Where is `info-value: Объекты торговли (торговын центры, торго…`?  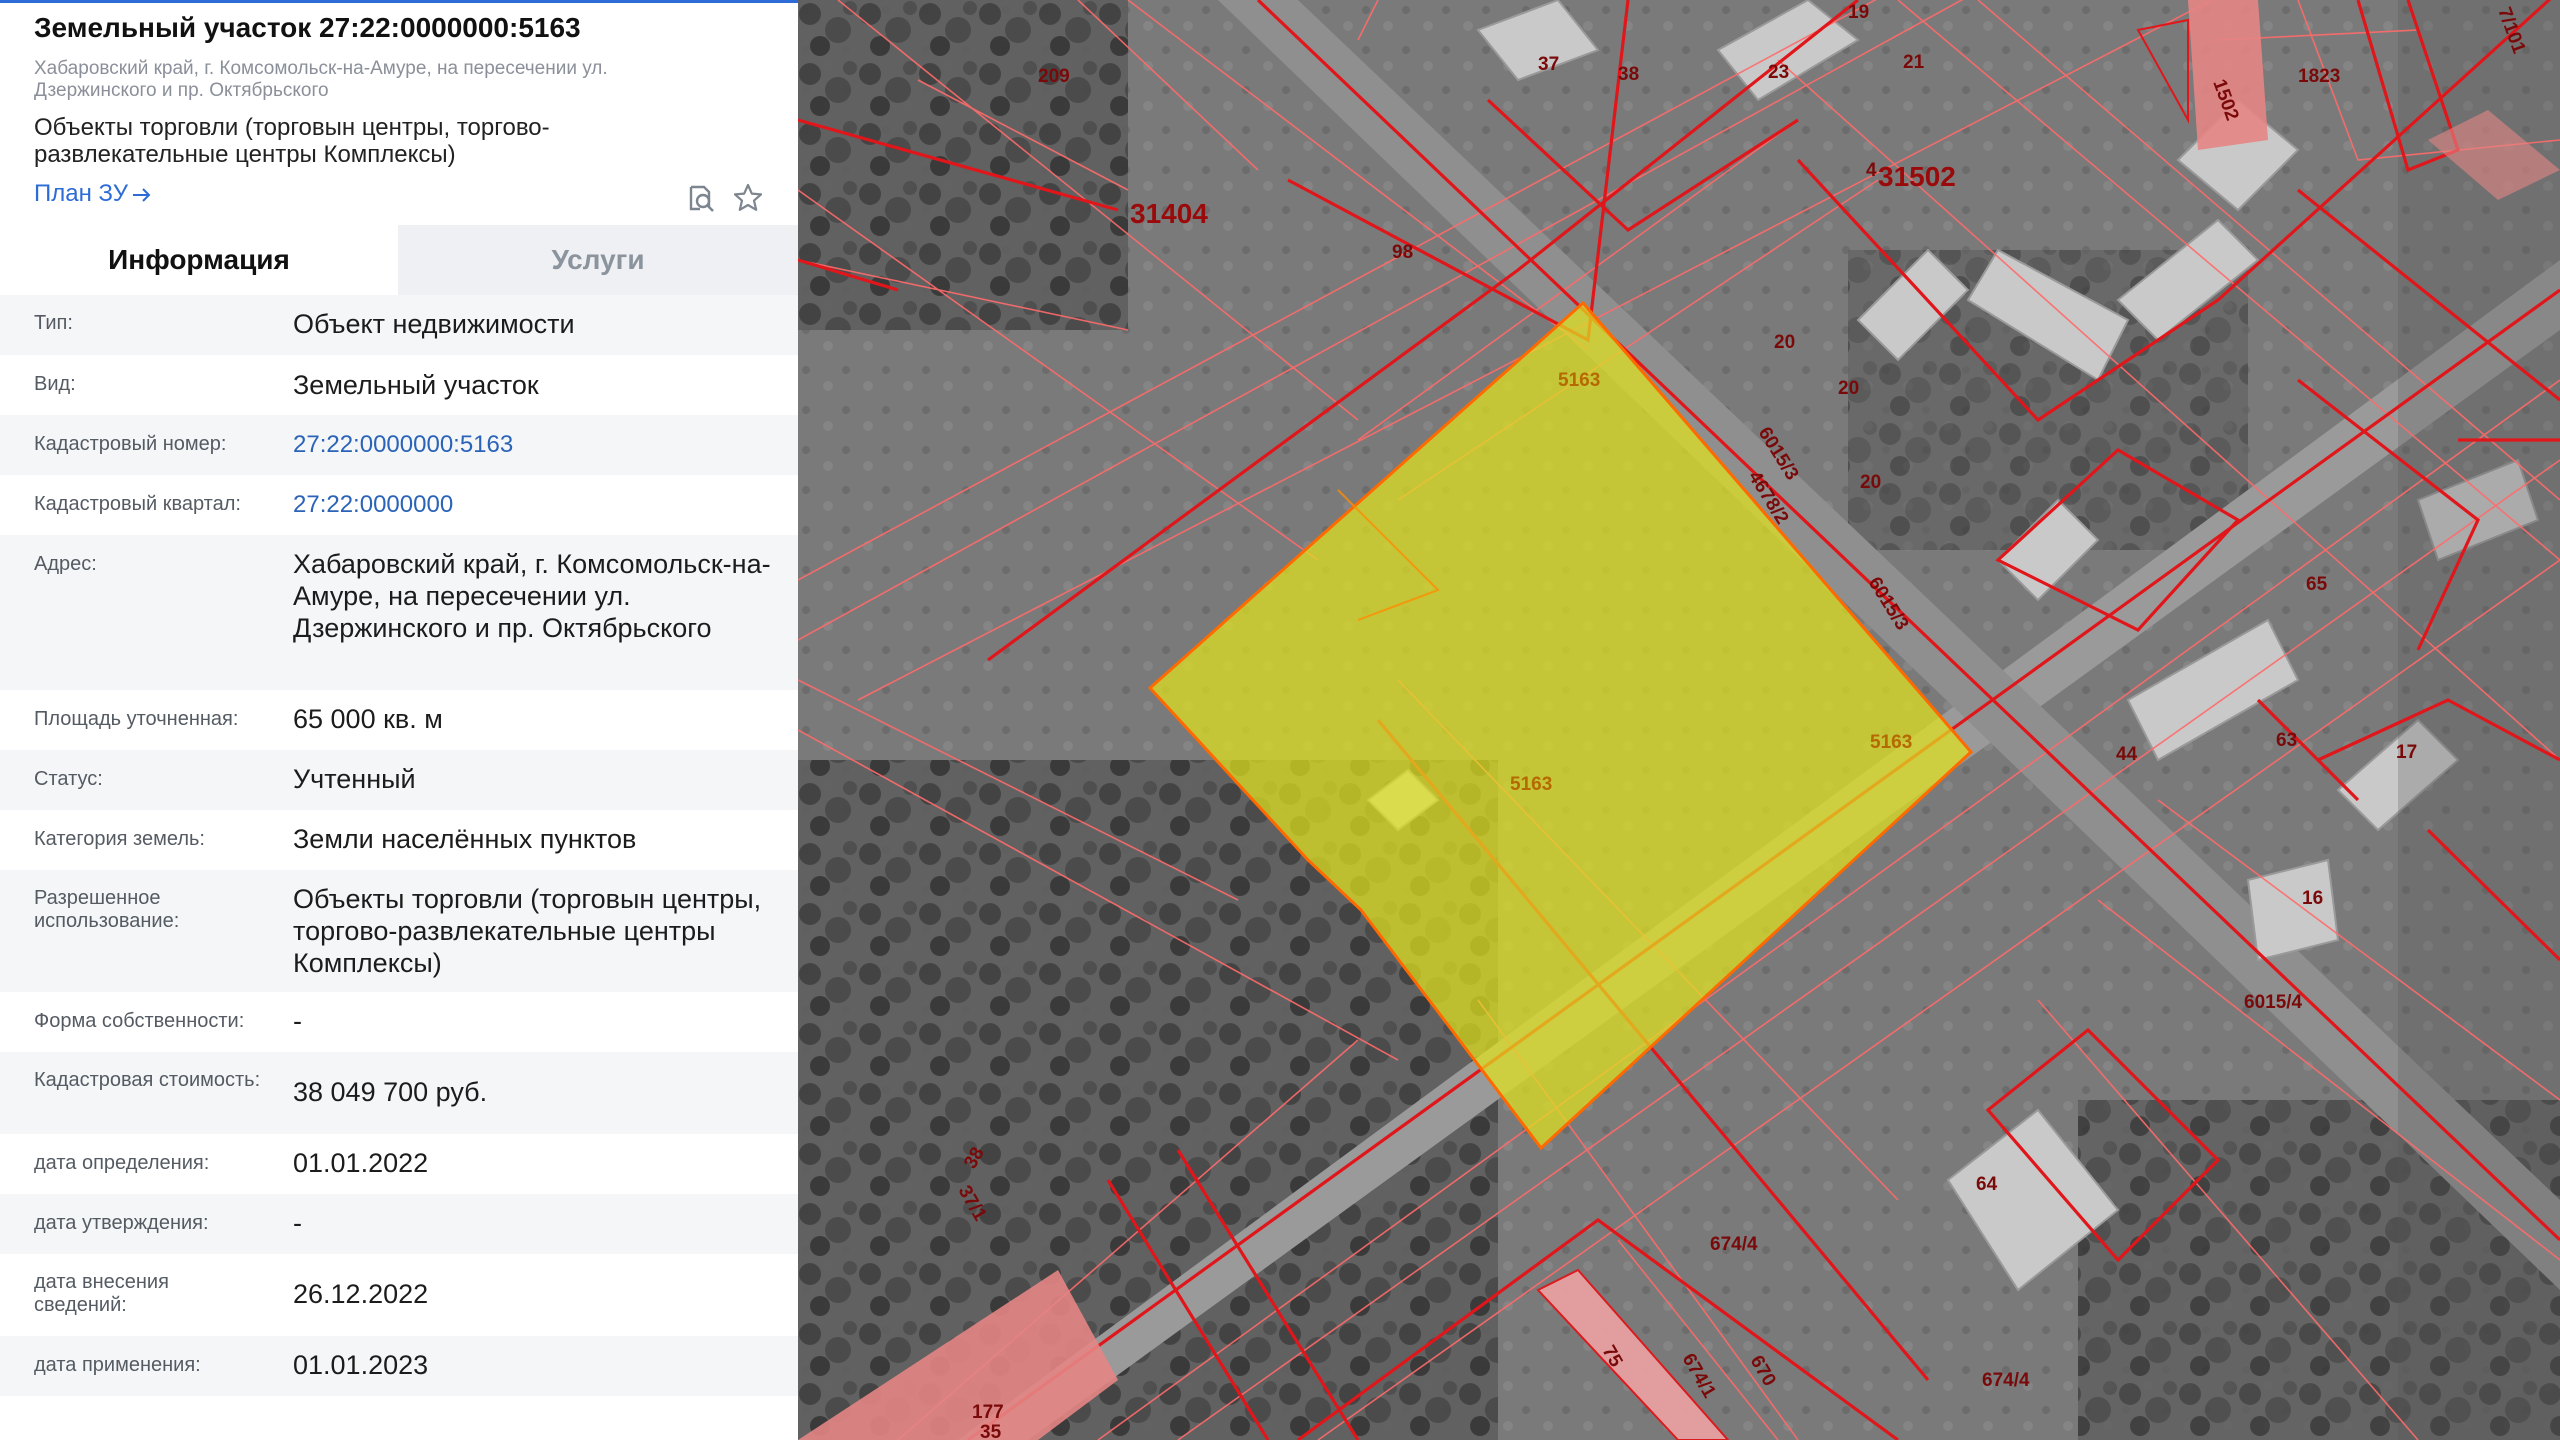
info-value: Объекты торговли (торговын центры, торго… is located at coordinates (527, 931).